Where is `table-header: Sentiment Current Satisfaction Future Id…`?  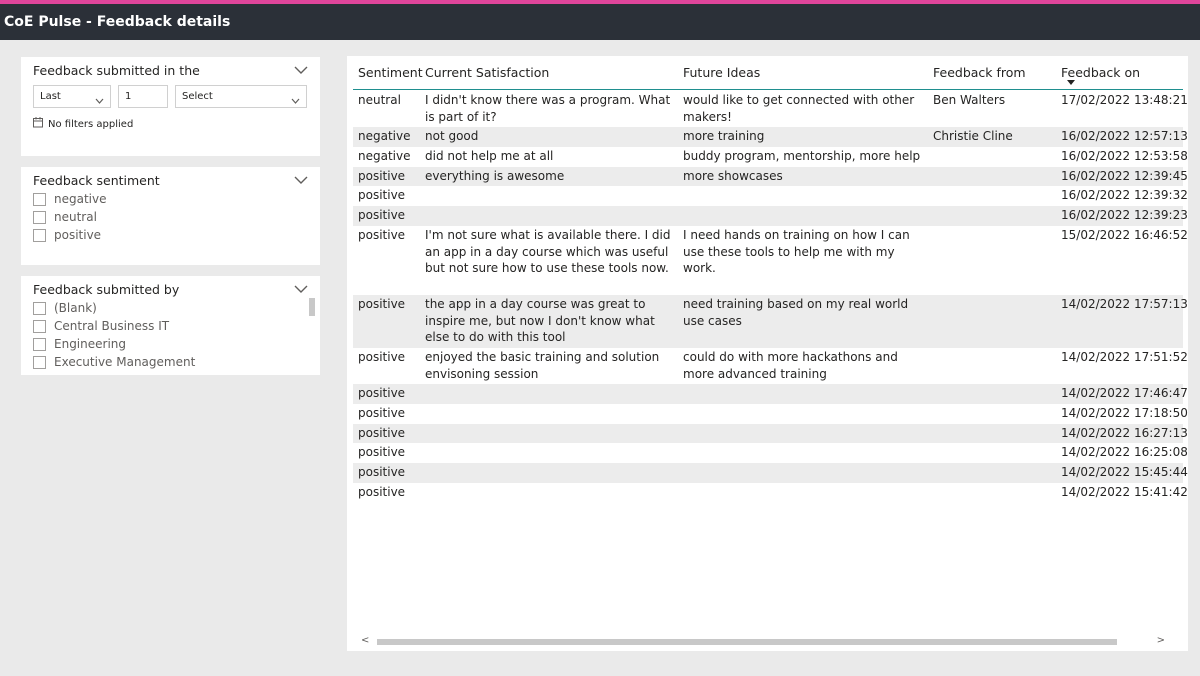 table-header: Sentiment Current Satisfaction Future Id… is located at coordinates (768, 73).